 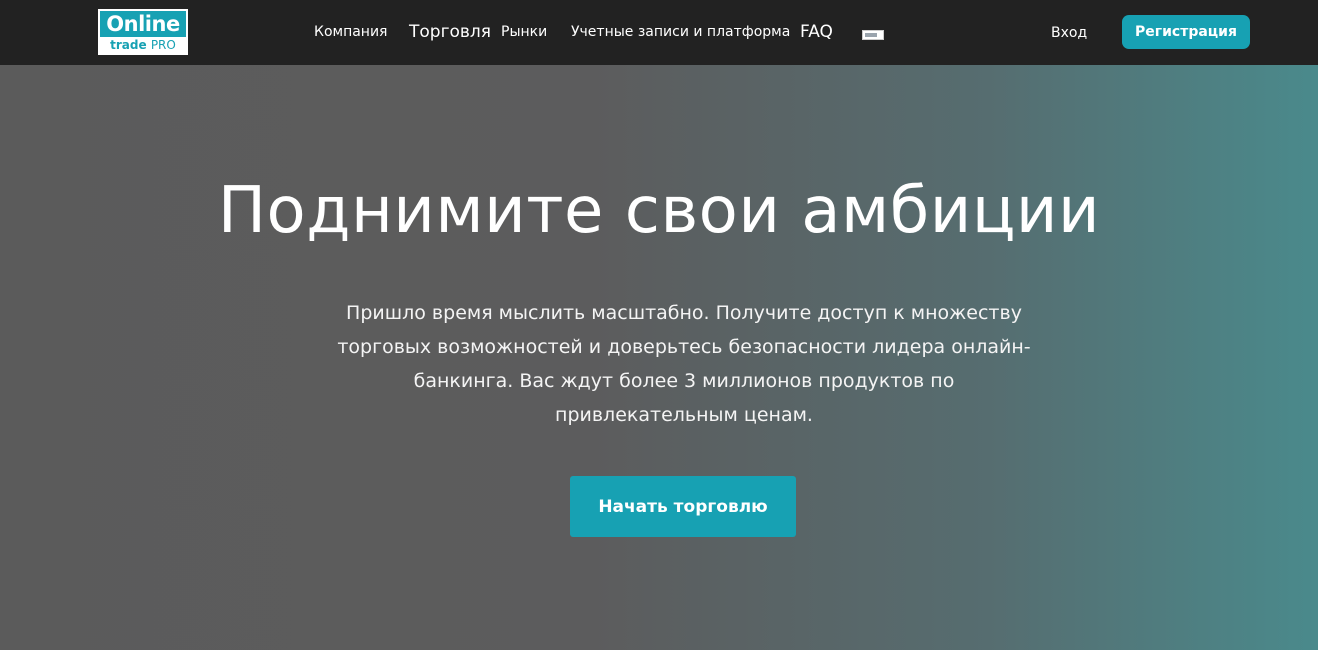 I want to click on hero-title: Поднимите свои амбиции, so click(x=659, y=211).